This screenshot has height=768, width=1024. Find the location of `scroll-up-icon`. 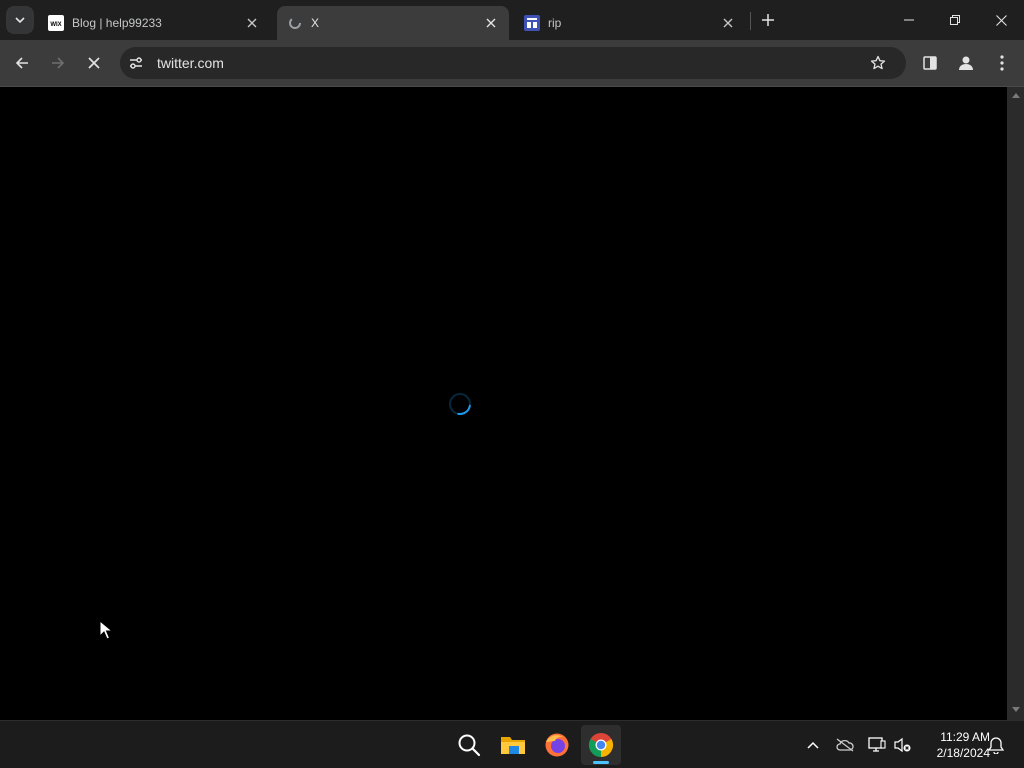

scroll-up-icon is located at coordinates (1015, 95).